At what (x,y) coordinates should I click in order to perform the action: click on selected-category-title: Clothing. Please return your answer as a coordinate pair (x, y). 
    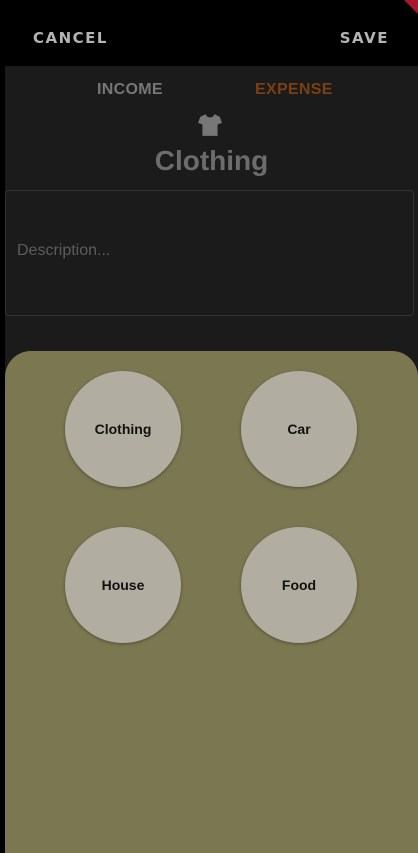
    Looking at the image, I should click on (211, 160).